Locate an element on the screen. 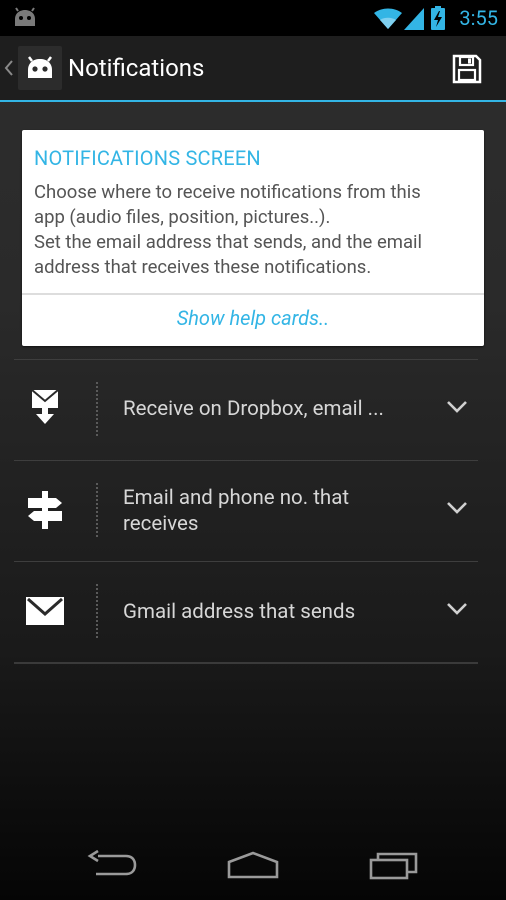  up-navigation is located at coordinates (32, 68).